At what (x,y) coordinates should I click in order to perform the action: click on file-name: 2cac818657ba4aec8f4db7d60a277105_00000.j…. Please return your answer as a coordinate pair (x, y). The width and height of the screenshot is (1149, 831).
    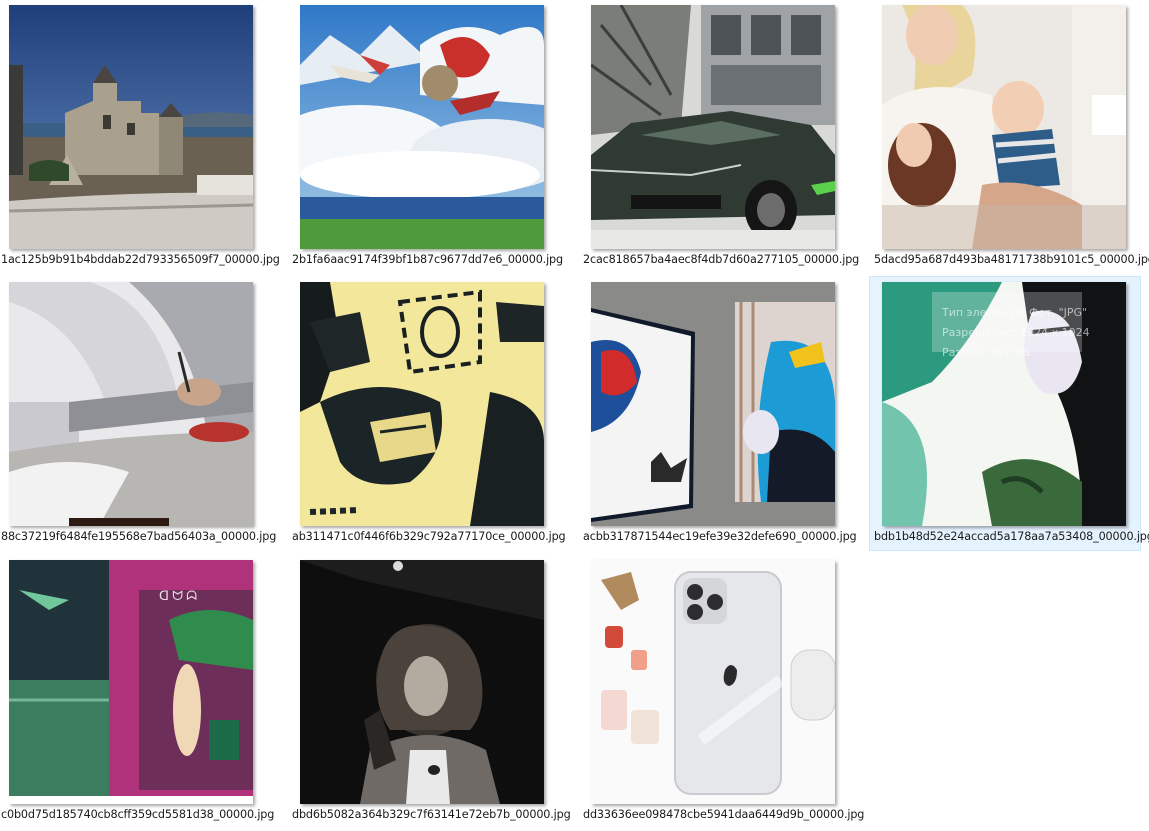
    Looking at the image, I should click on (721, 259).